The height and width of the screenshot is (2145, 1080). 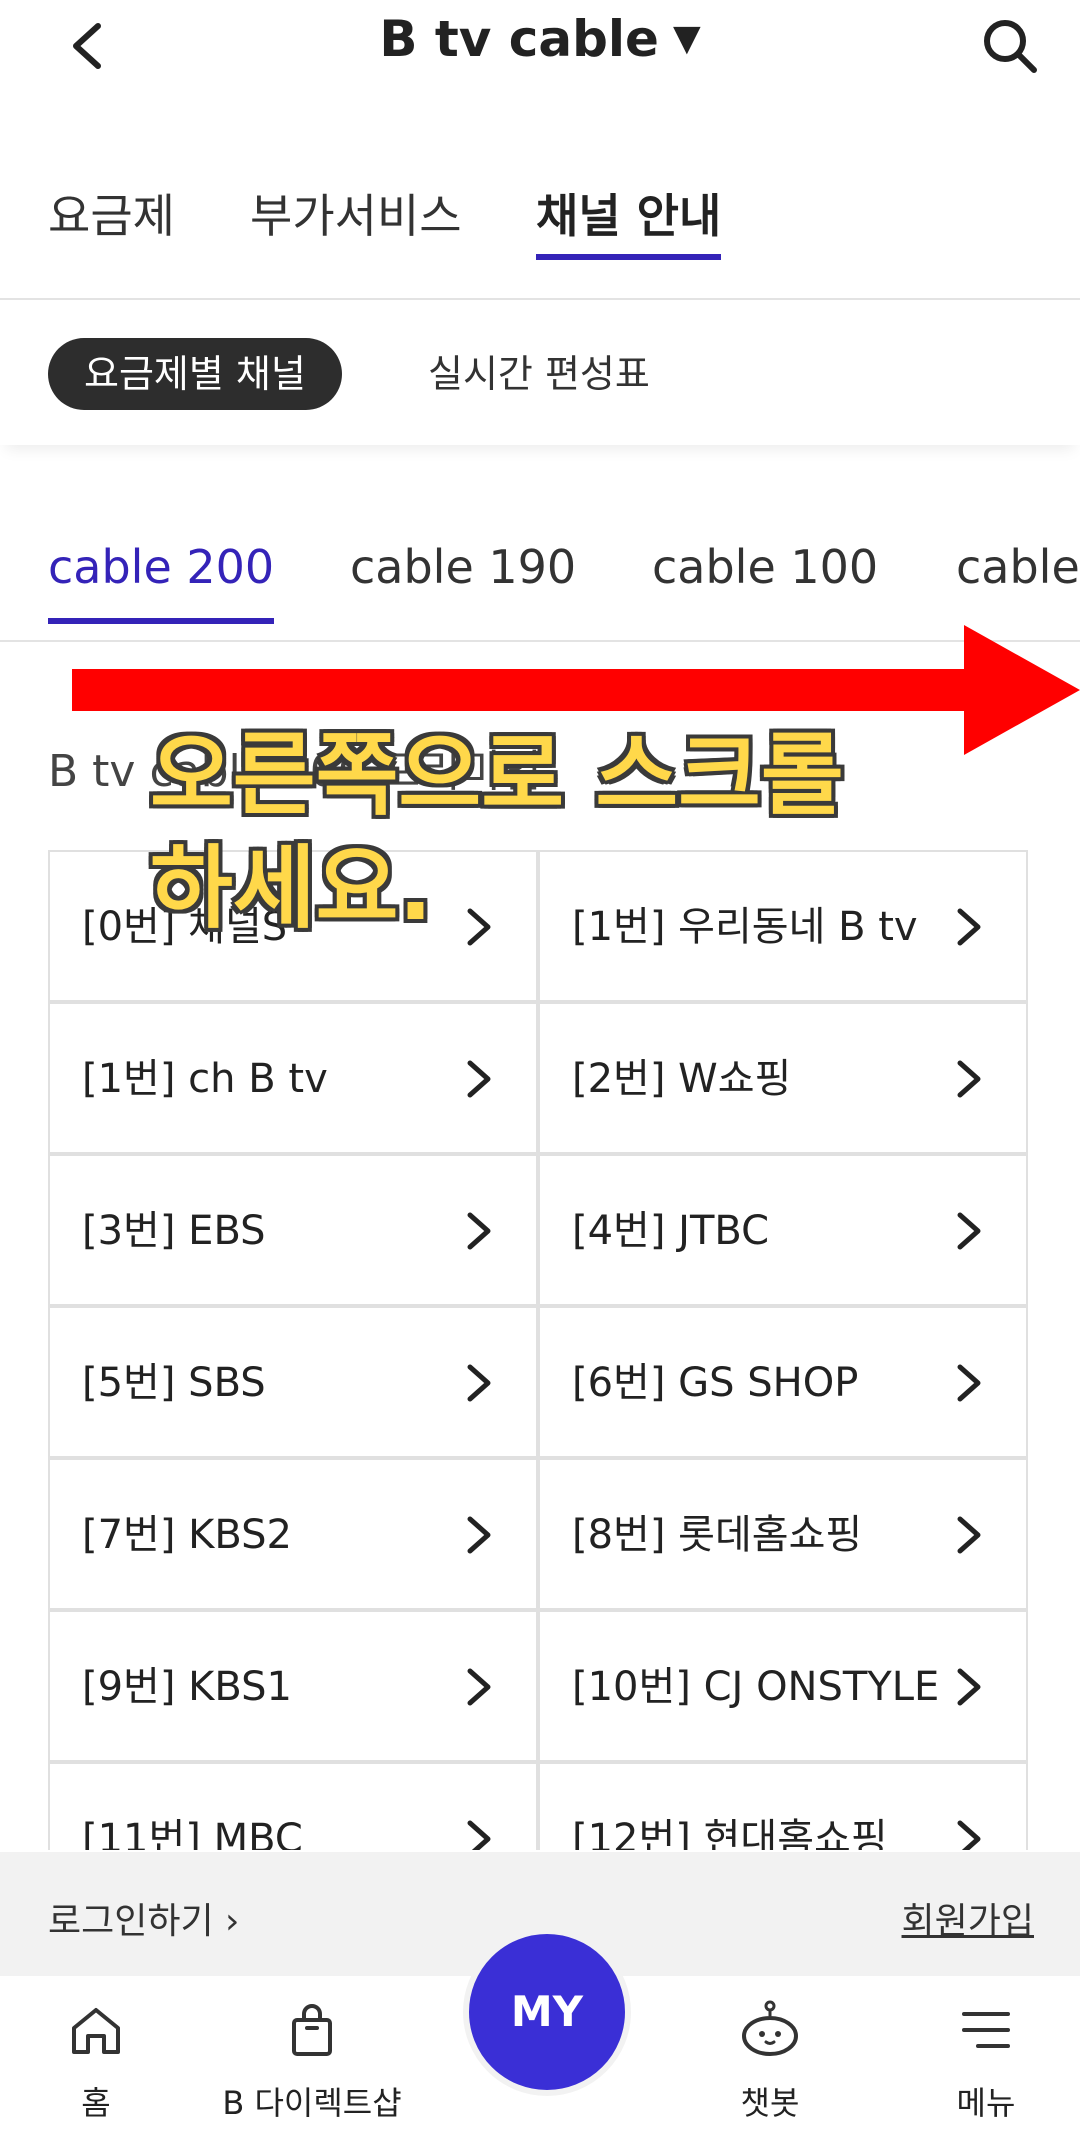 What do you see at coordinates (686, 38) in the screenshot?
I see `dropdown-caret-icon: ▼` at bounding box center [686, 38].